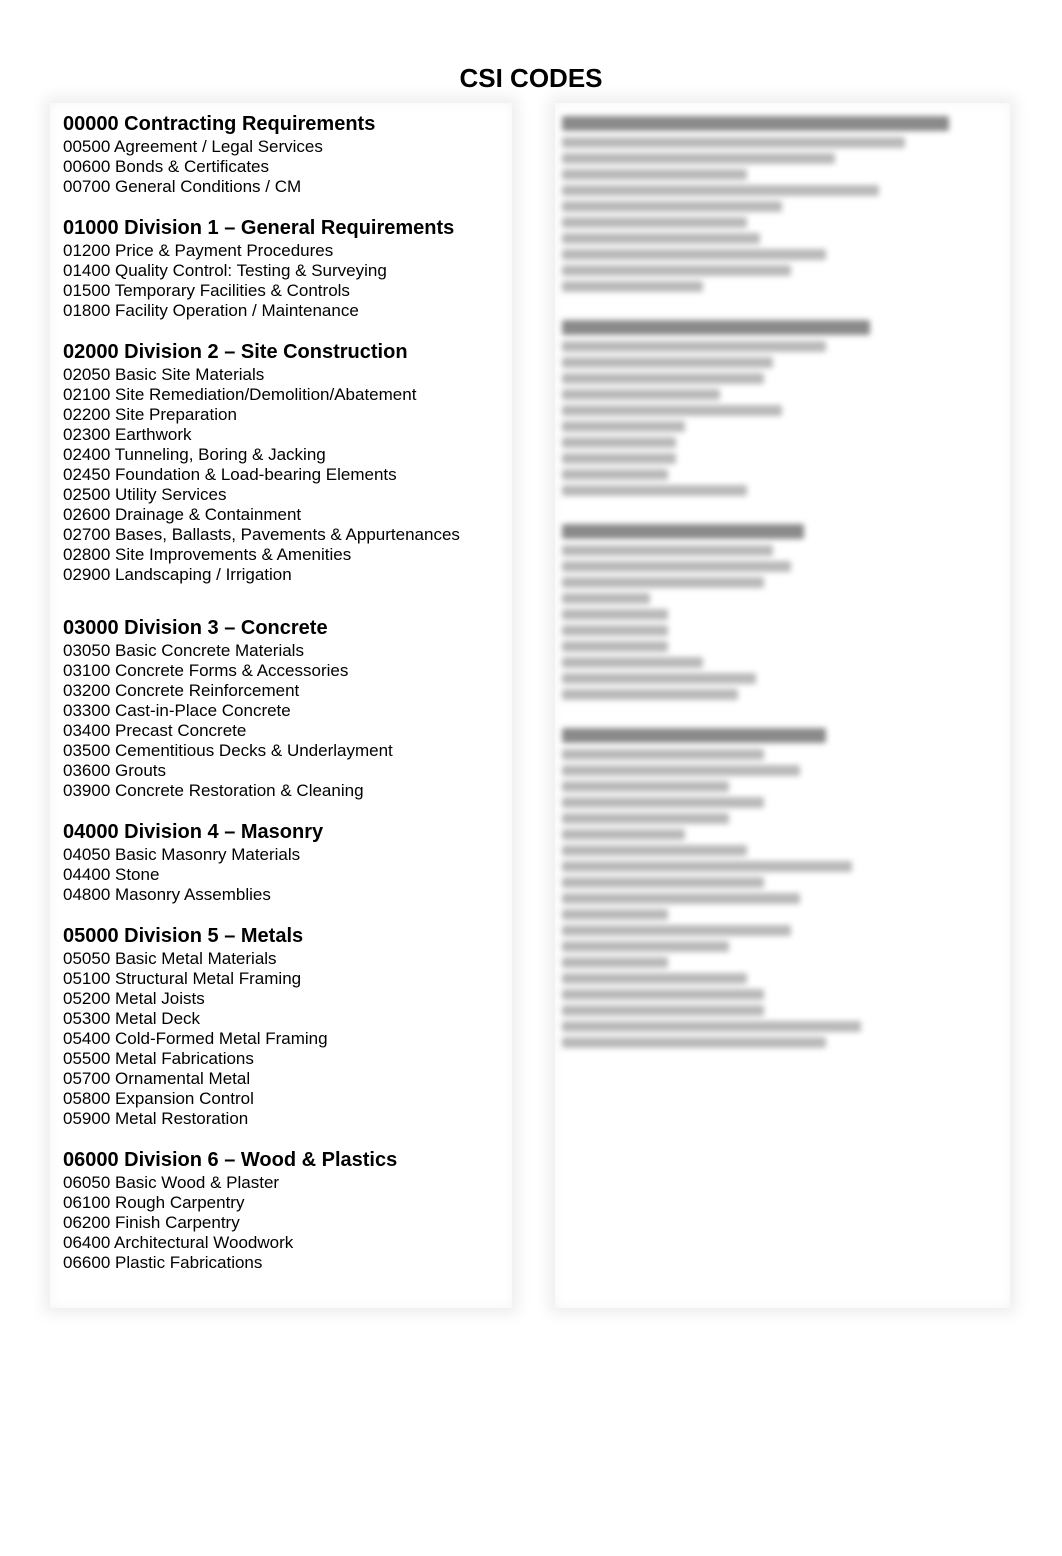 Image resolution: width=1062 pixels, height=1556 pixels. What do you see at coordinates (198, 250) in the screenshot?
I see `code-item: 01200 Price & Payment Procedures` at bounding box center [198, 250].